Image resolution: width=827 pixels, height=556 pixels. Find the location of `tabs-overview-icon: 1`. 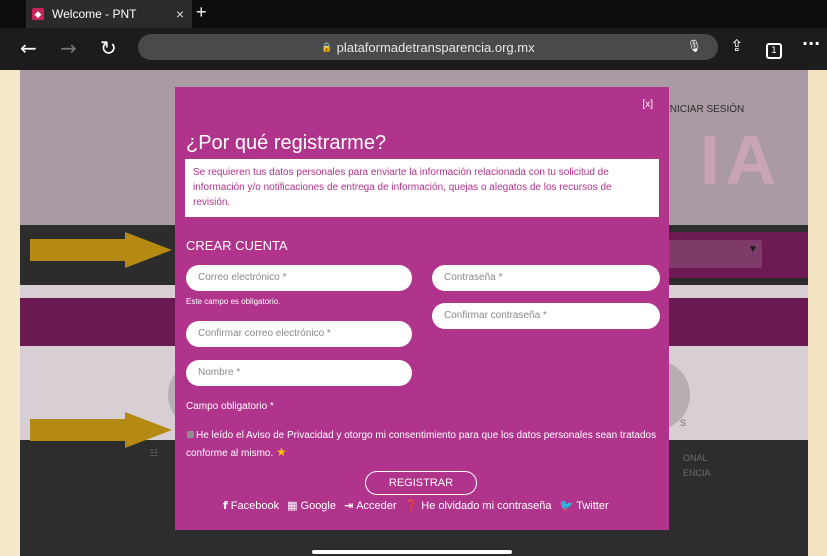

tabs-overview-icon: 1 is located at coordinates (774, 48).